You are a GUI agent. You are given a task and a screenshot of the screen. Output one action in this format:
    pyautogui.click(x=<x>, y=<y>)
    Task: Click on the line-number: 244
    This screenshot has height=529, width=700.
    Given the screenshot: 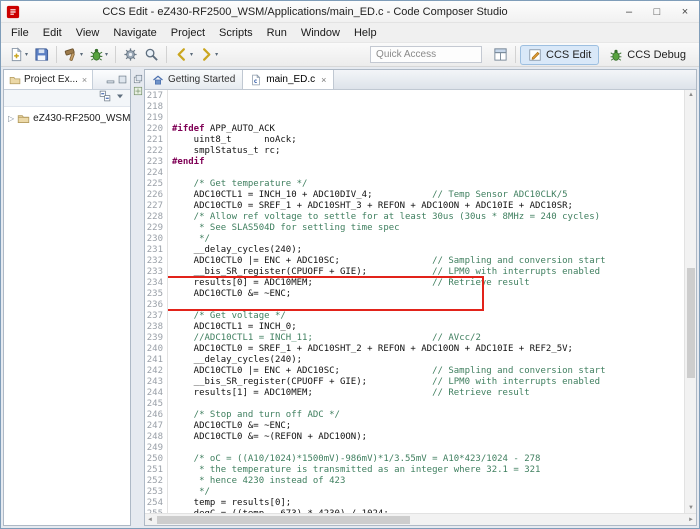 What is the action you would take?
    pyautogui.click(x=154, y=393)
    